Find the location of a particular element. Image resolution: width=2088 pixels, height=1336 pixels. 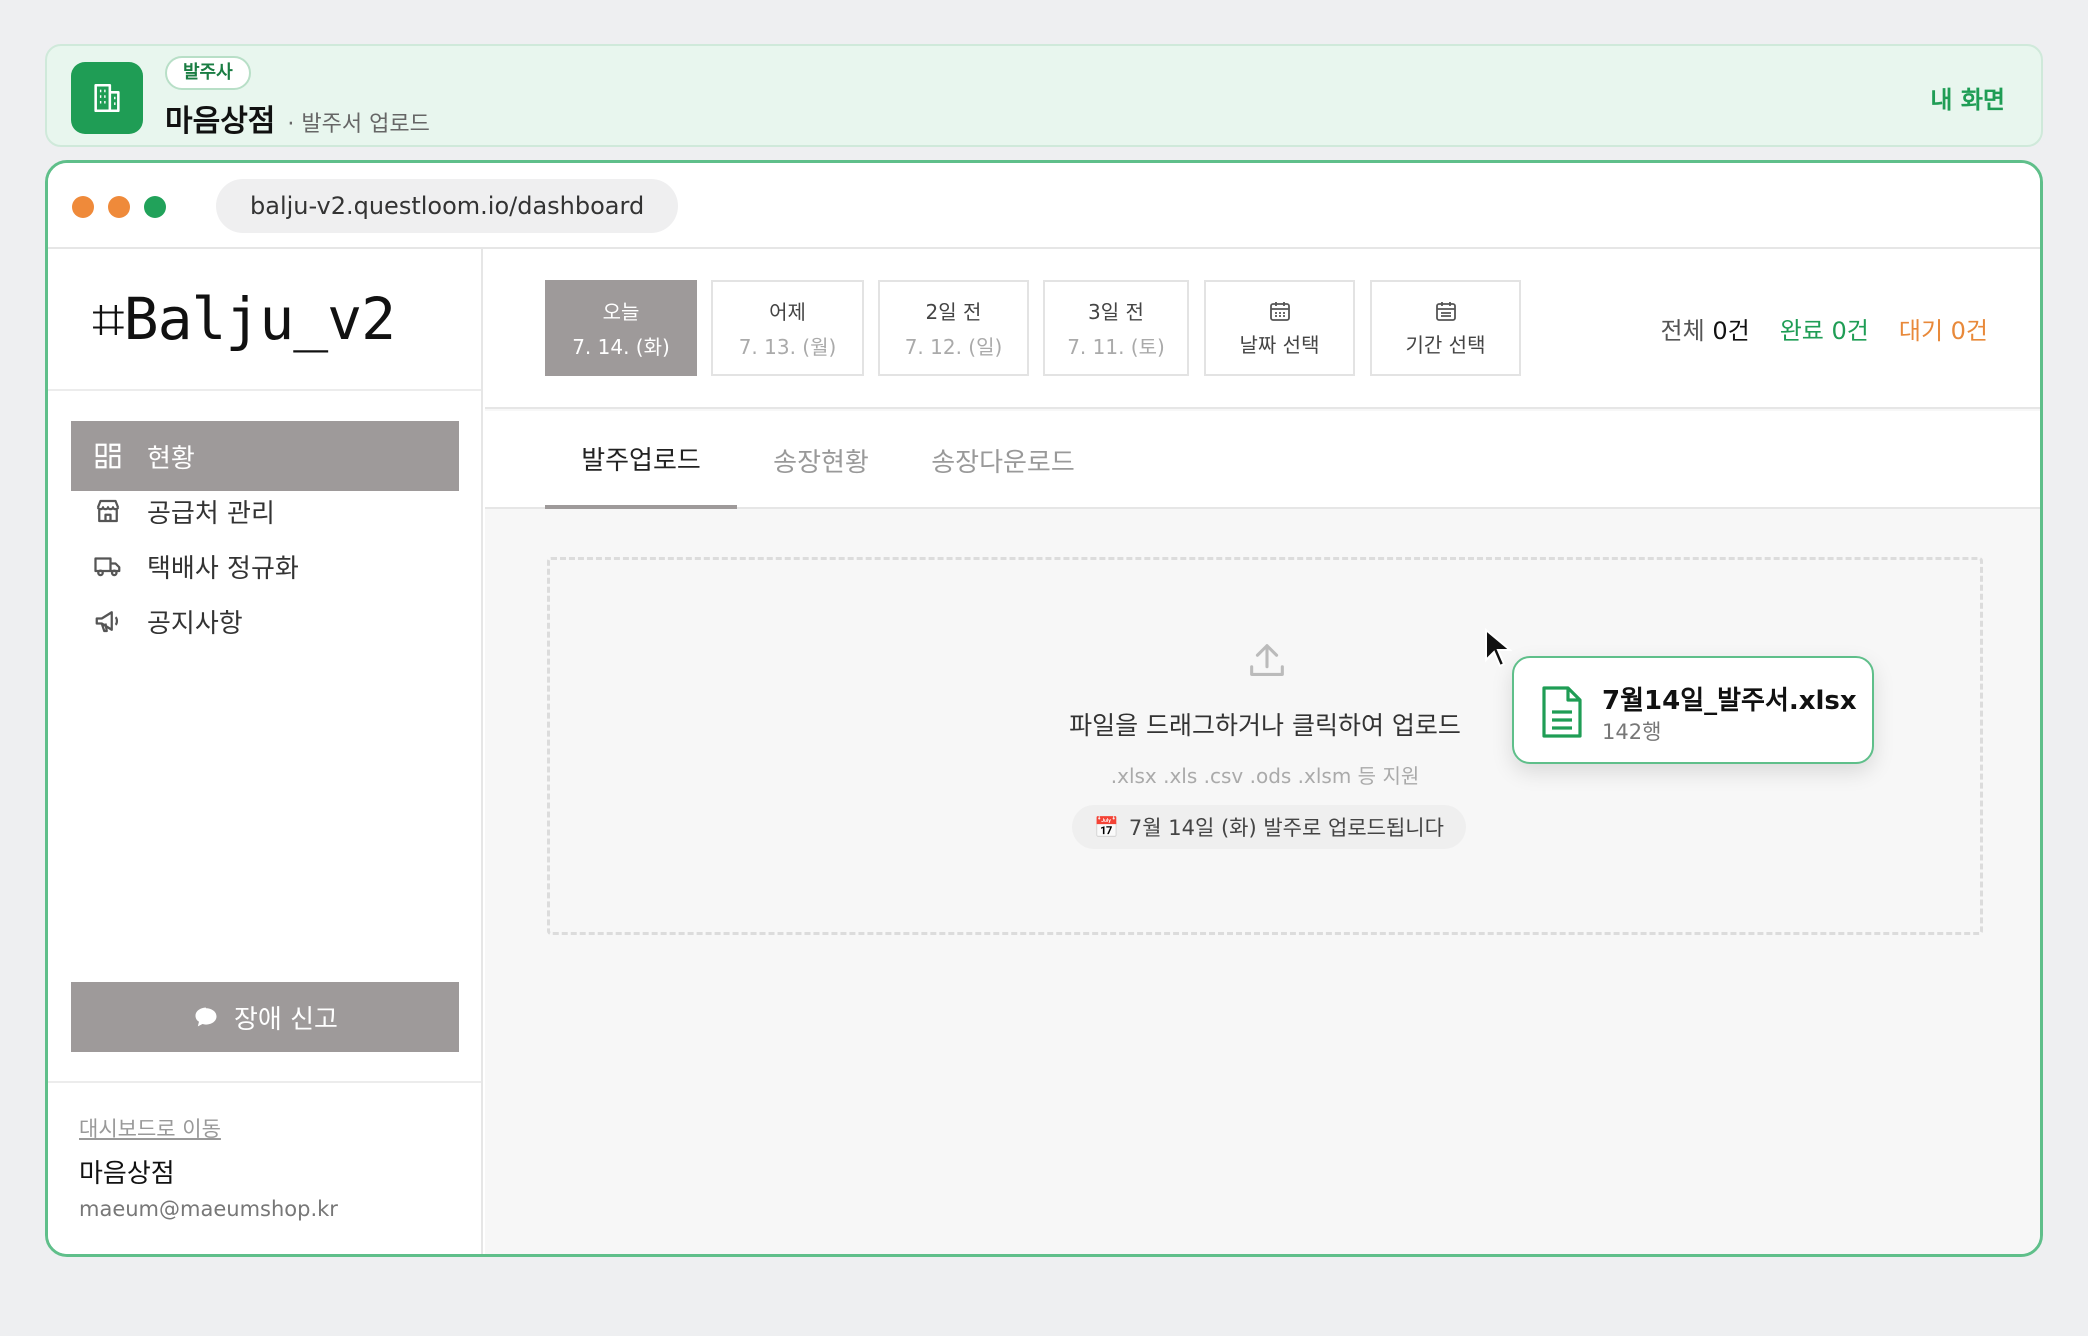

sidebar-item-notice: 공지사항 is located at coordinates (265, 621).